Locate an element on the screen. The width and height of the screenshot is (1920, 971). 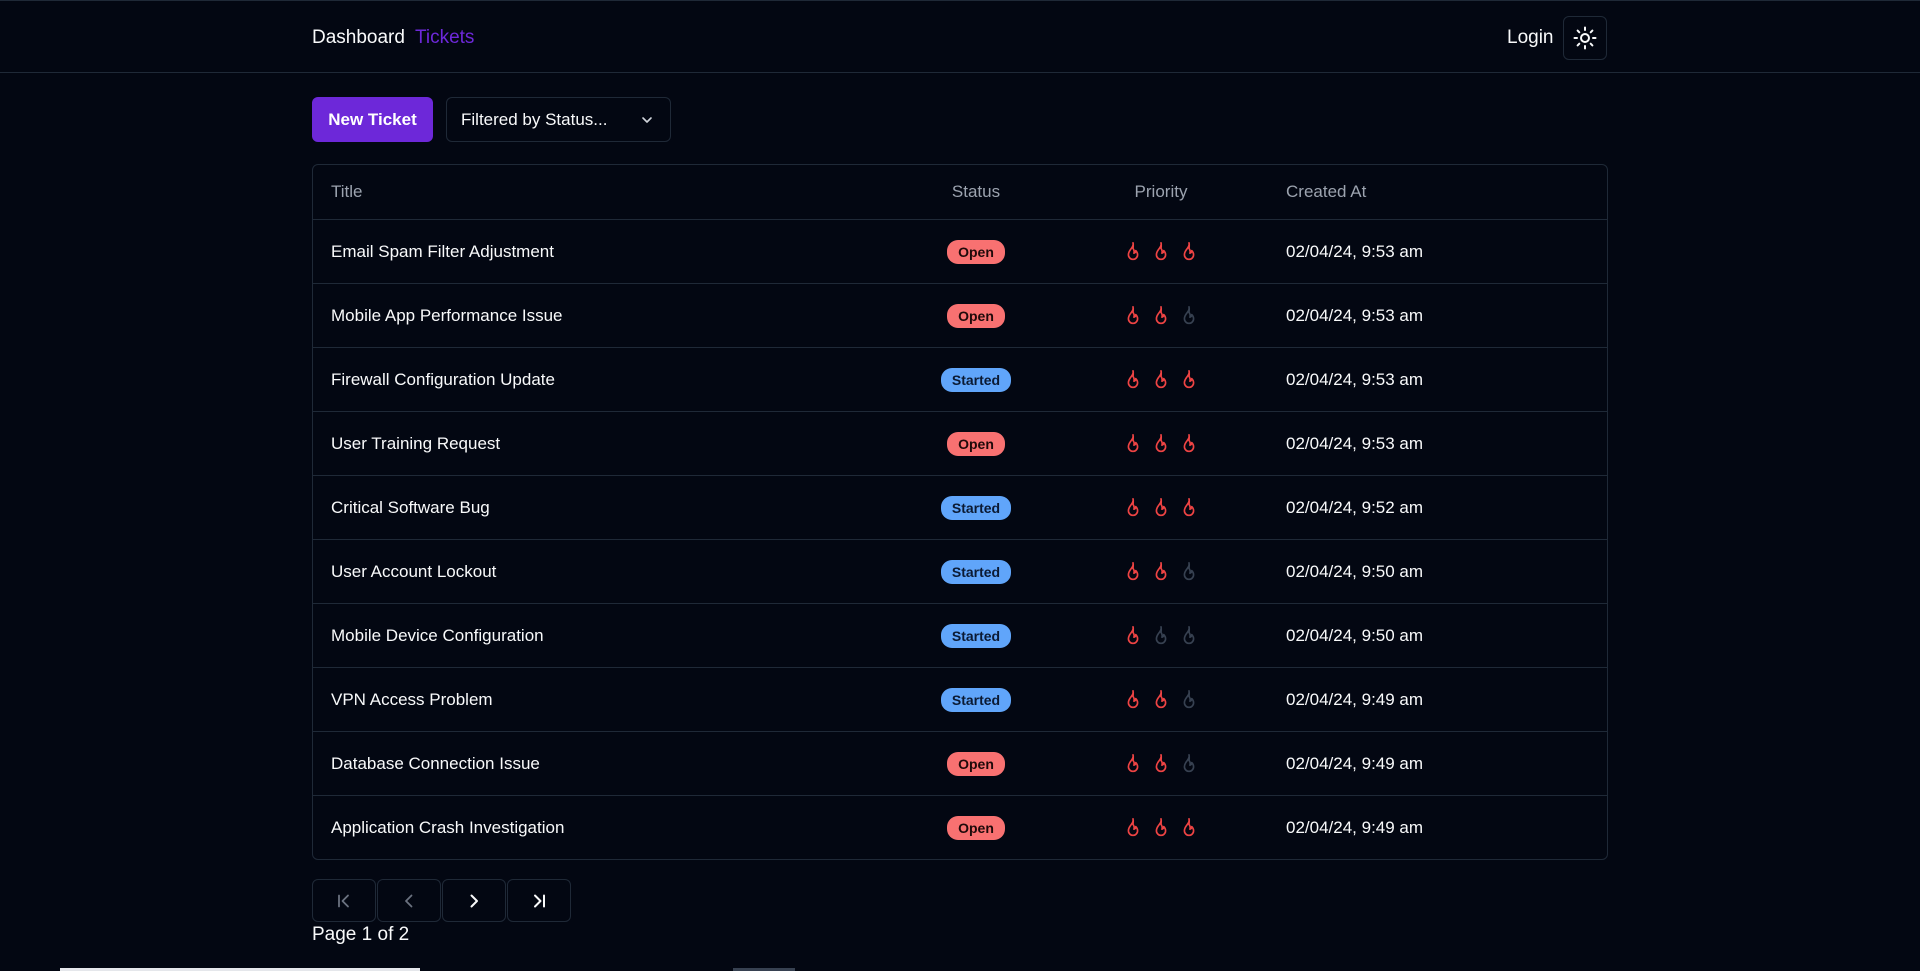
created-at: 02/04/24, 9:52 am is located at coordinates (1355, 507).